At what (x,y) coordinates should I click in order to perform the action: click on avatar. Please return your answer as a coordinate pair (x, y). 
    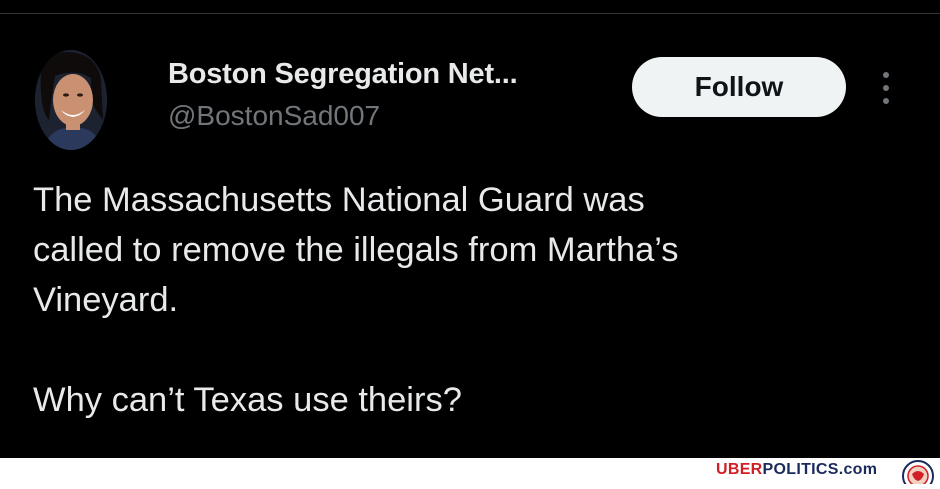
    Looking at the image, I should click on (71, 100).